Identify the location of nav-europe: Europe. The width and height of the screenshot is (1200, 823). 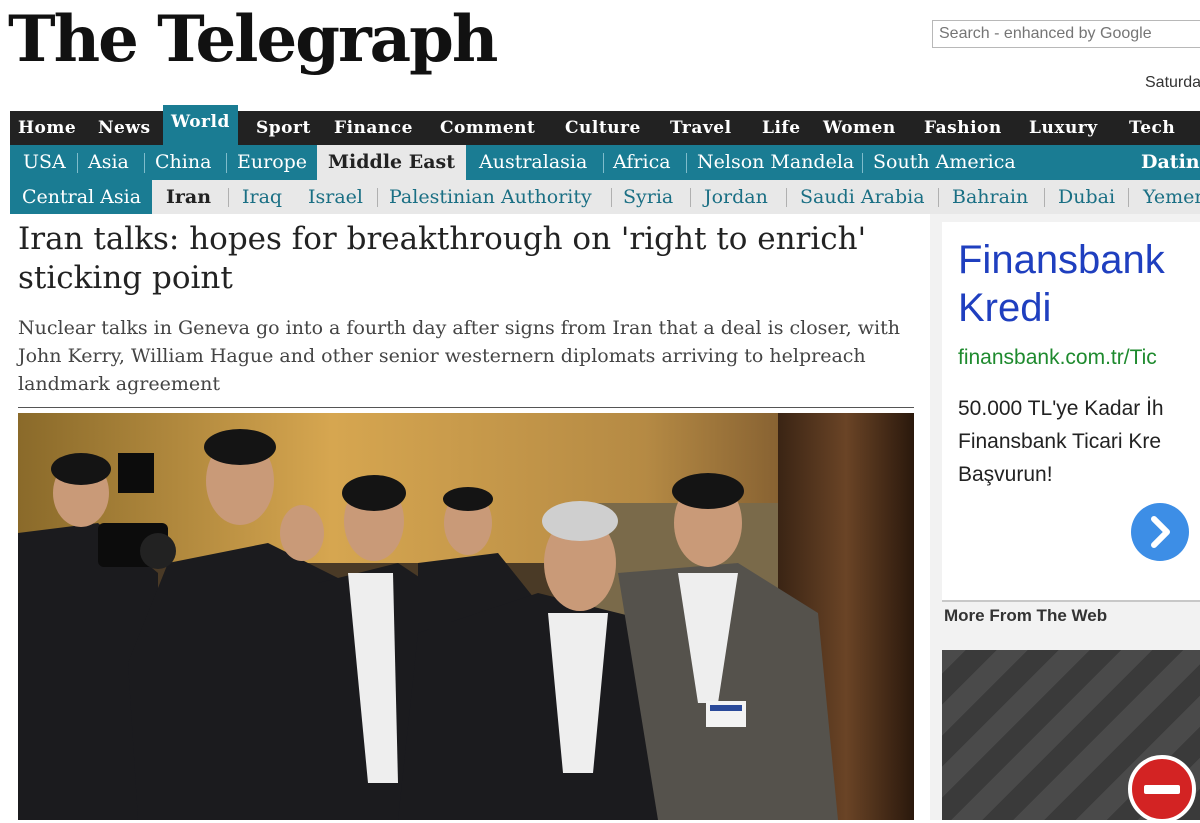
(272, 162).